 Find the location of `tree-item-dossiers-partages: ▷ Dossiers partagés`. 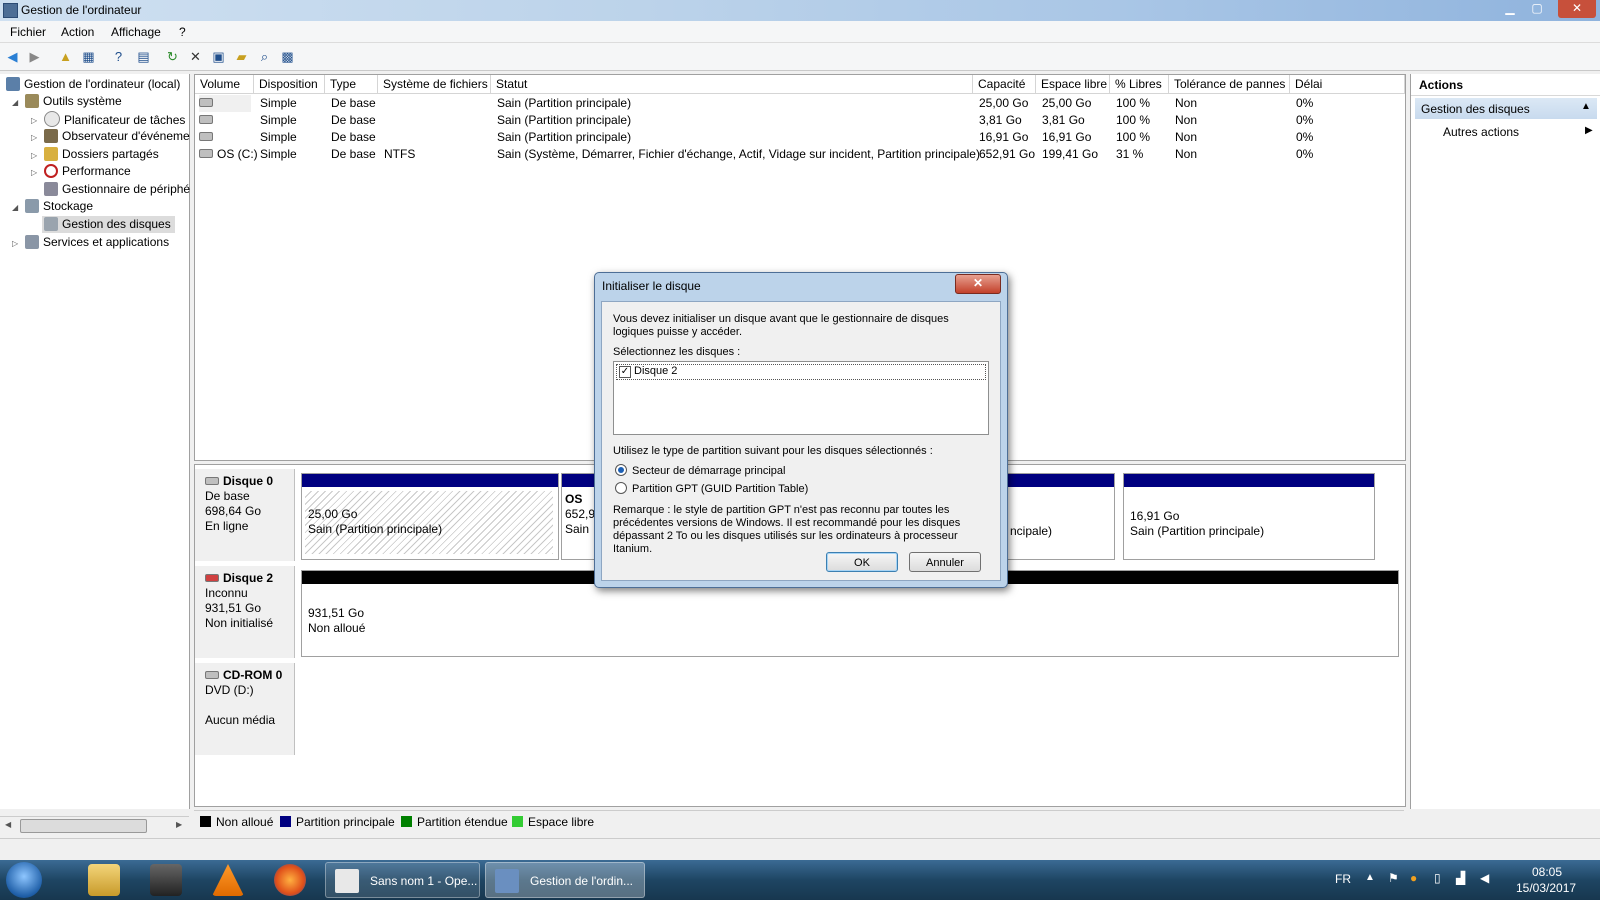

tree-item-dossiers-partages: ▷ Dossiers partagés is located at coordinates (95, 154).